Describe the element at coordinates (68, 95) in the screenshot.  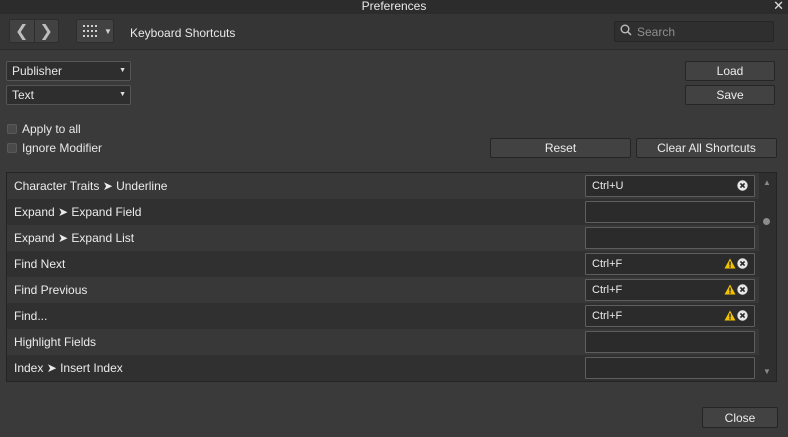
I see `category-select: Text ▼` at that location.